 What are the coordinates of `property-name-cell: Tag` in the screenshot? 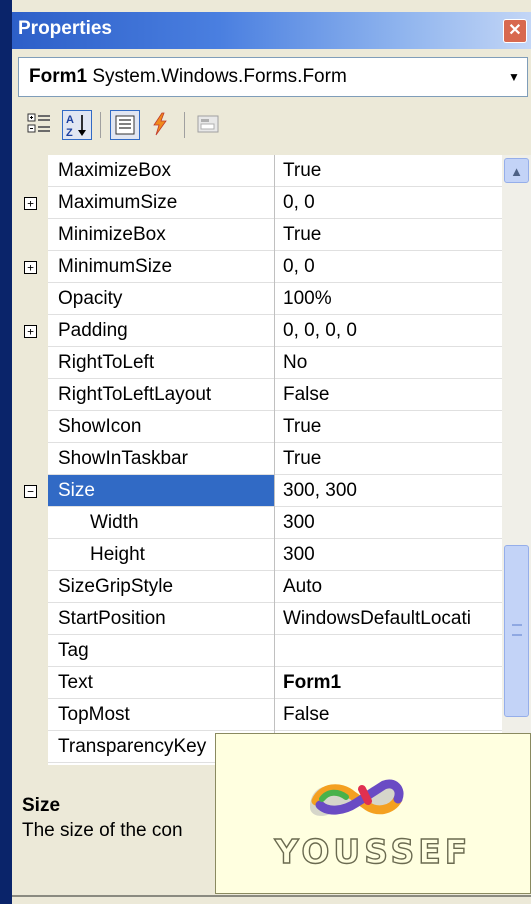 It's located at (161, 651).